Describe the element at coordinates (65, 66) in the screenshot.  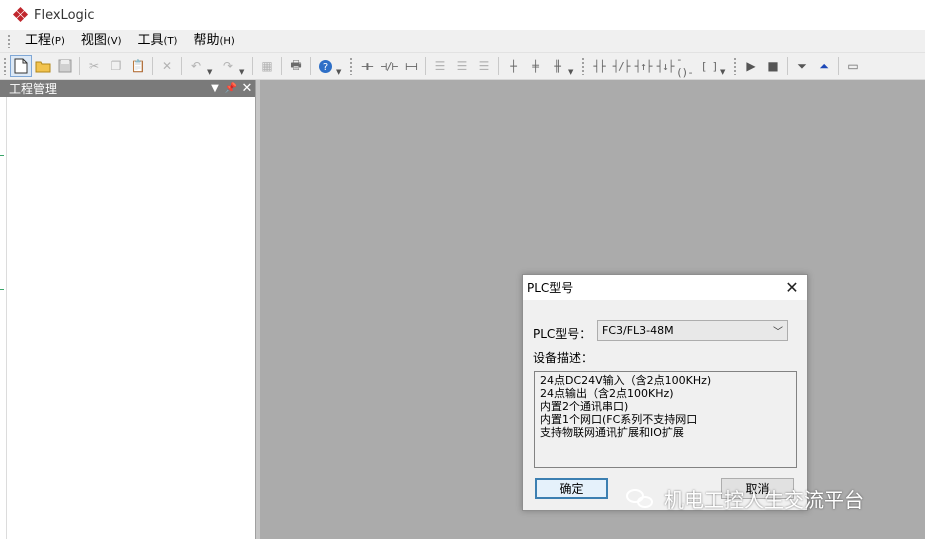
I see `save-icon` at that location.